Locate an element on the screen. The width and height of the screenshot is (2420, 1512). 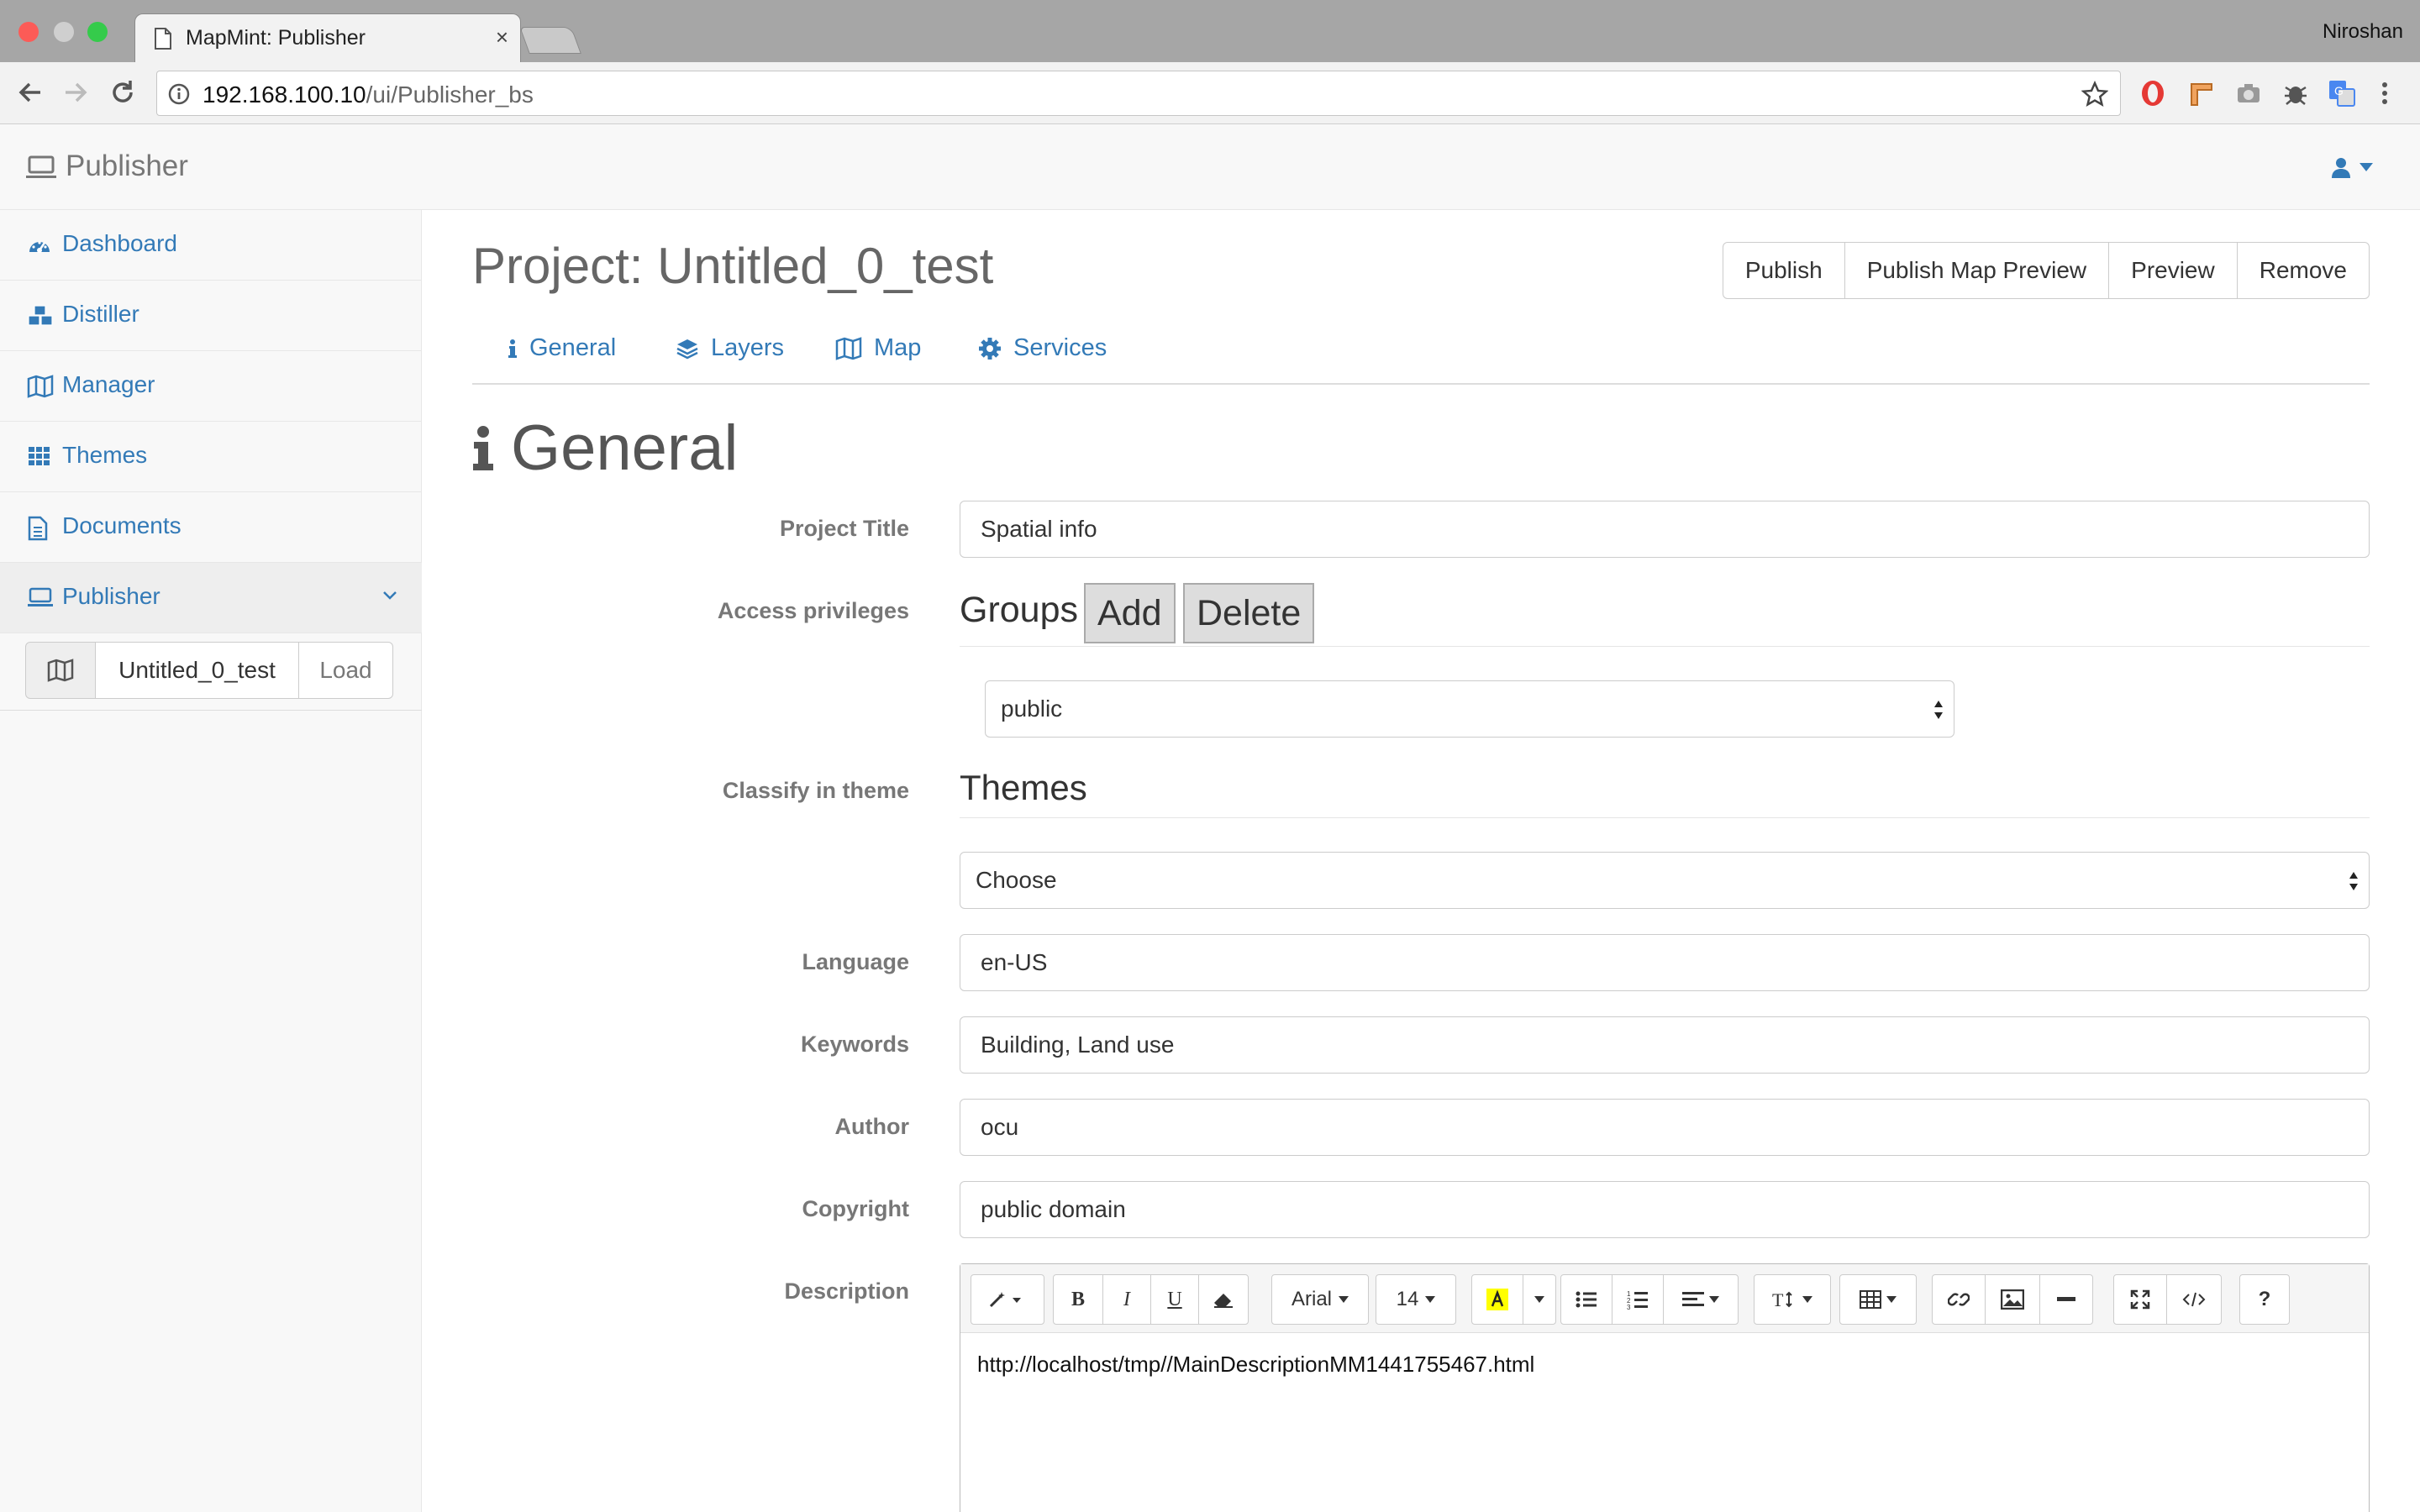
dashboard-icon is located at coordinates (39, 245).